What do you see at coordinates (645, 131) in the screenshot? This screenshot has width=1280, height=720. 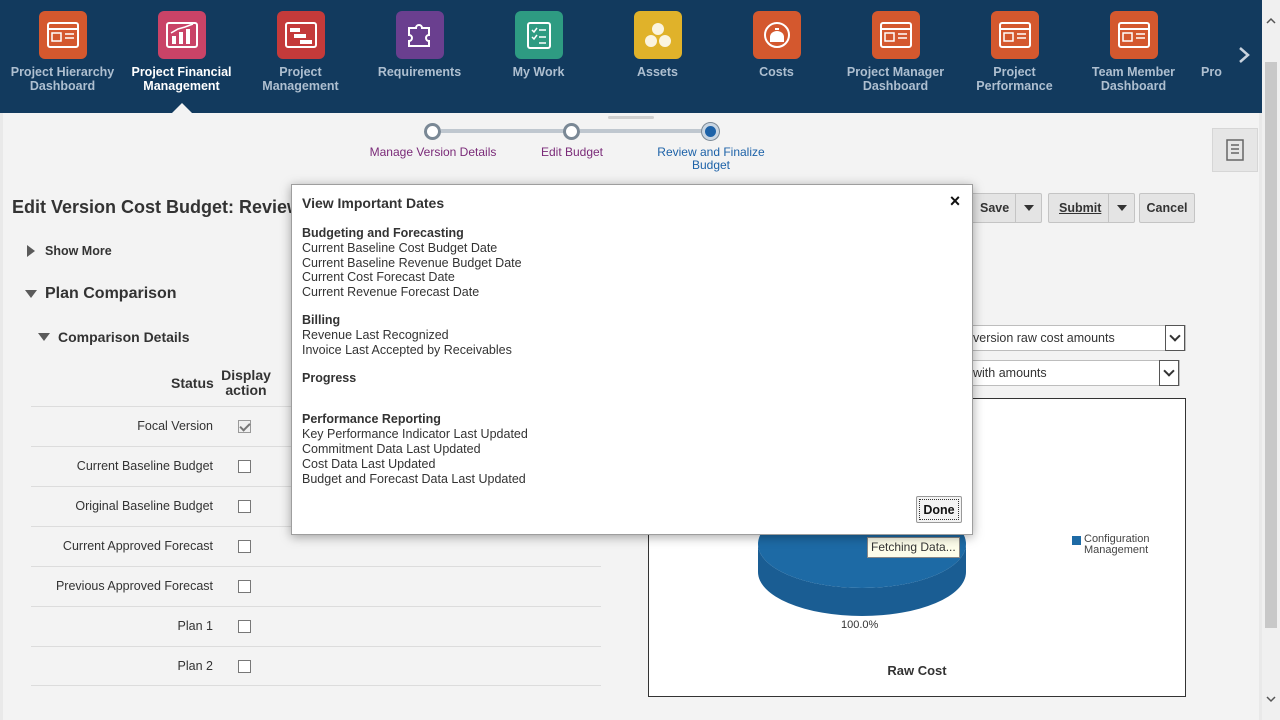 I see `train-connector` at bounding box center [645, 131].